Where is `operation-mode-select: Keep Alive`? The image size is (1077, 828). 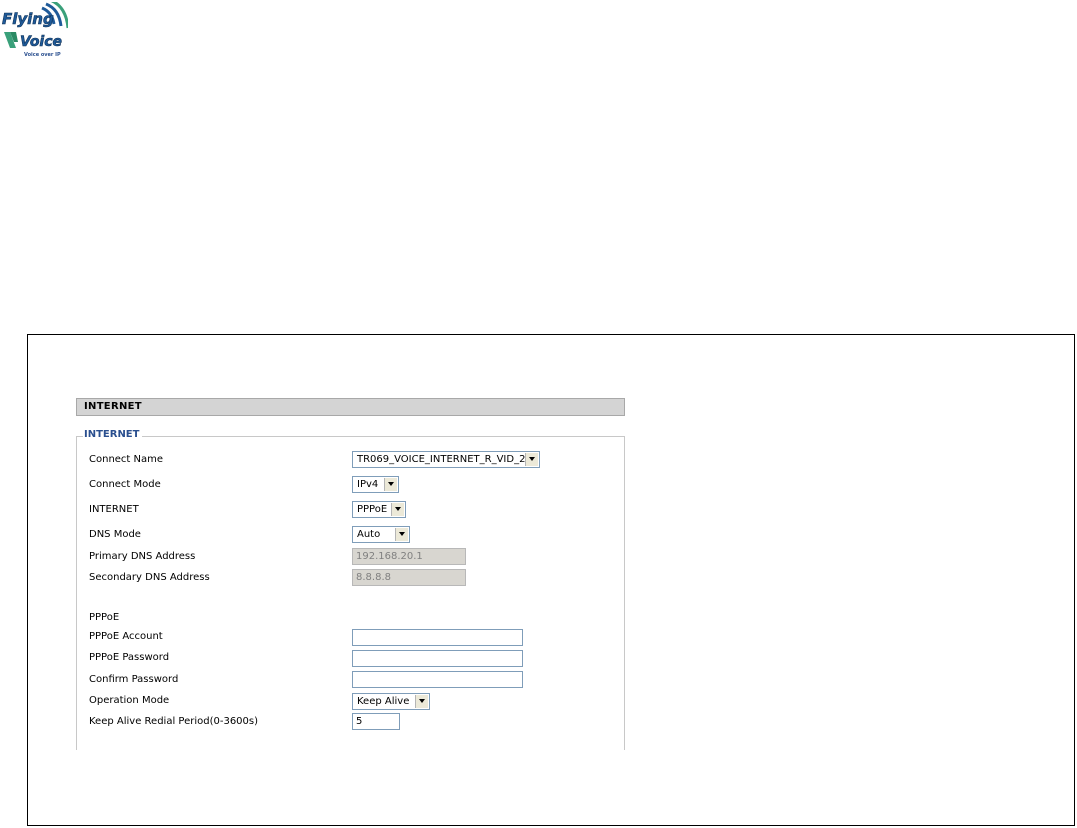
operation-mode-select: Keep Alive is located at coordinates (391, 701).